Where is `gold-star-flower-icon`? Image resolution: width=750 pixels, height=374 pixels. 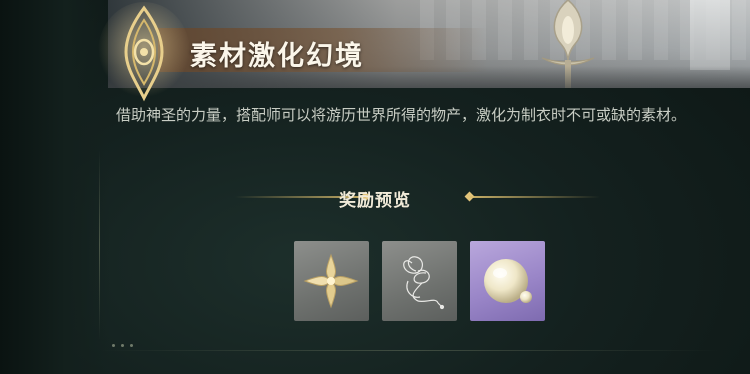
gold-star-flower-icon is located at coordinates (331, 281).